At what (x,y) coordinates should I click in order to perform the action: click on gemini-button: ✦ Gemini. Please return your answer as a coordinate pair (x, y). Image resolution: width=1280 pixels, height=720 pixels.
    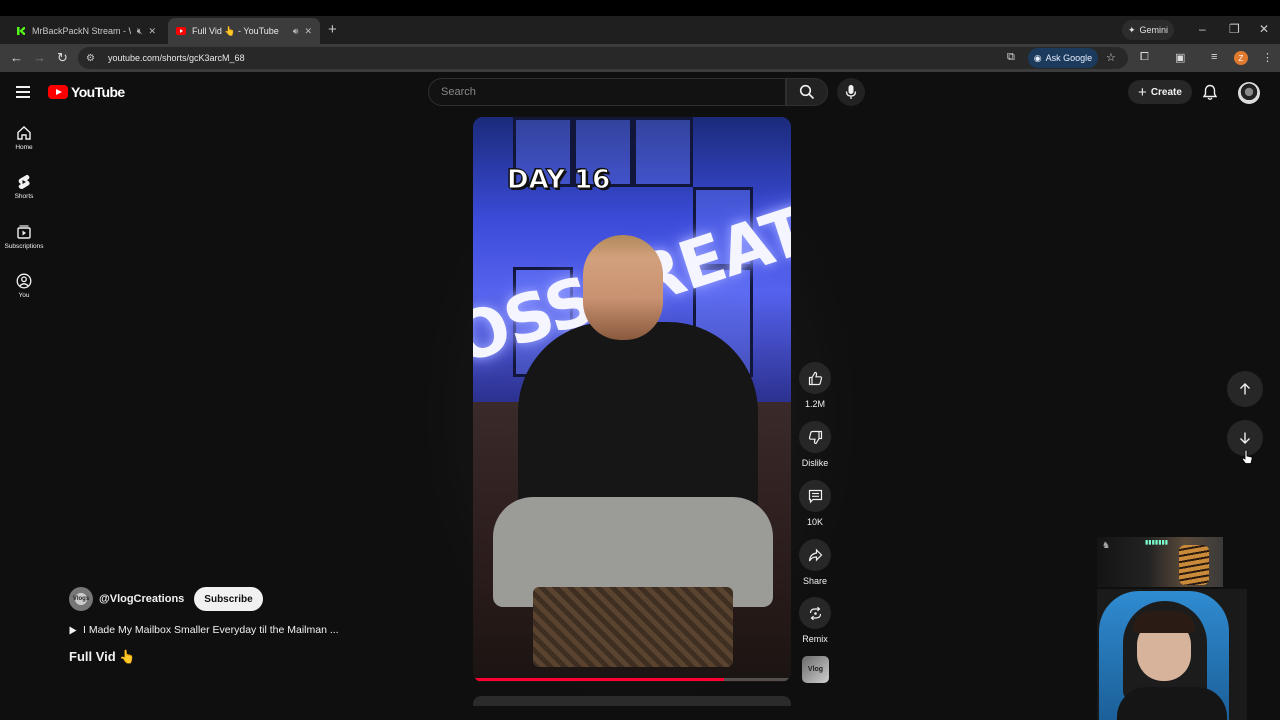
    Looking at the image, I should click on (1148, 30).